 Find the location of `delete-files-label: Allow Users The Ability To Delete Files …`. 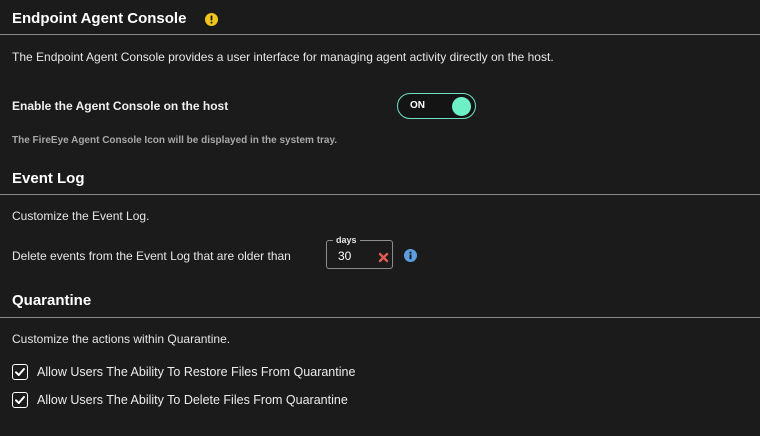

delete-files-label: Allow Users The Ability To Delete Files … is located at coordinates (192, 400).